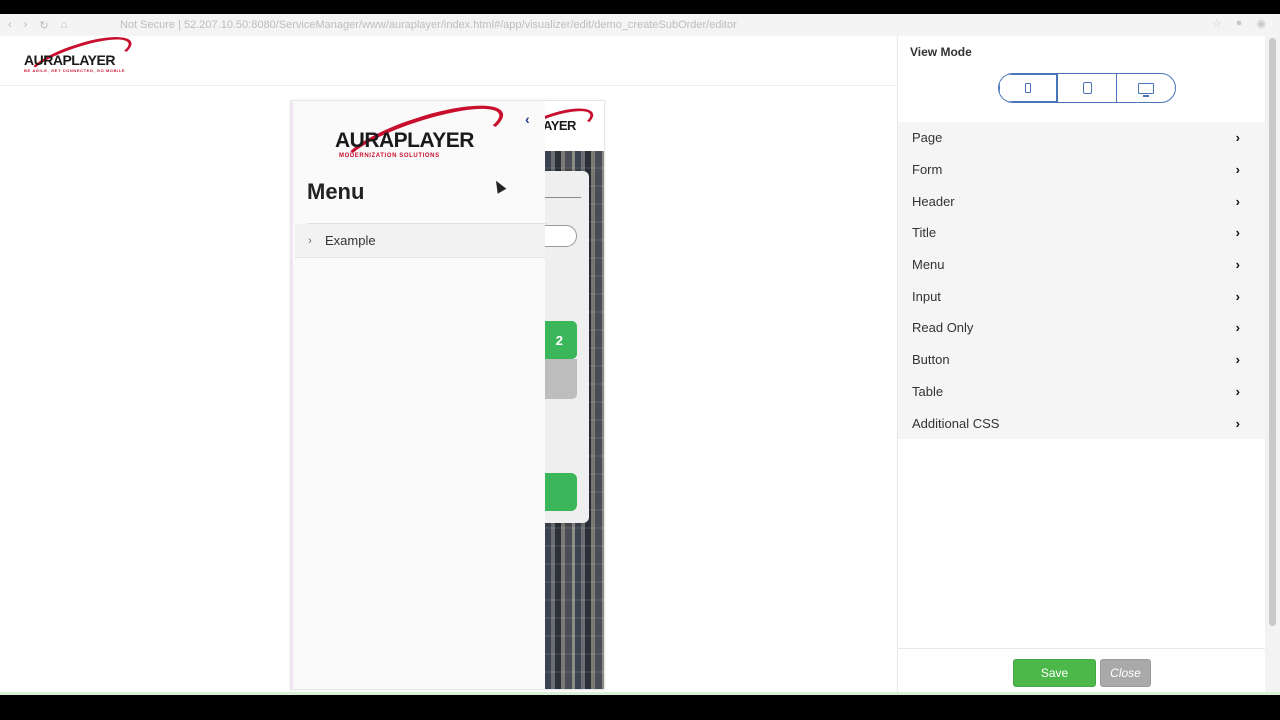 This screenshot has width=1280, height=720. I want to click on drawer-title: Menu, so click(336, 191).